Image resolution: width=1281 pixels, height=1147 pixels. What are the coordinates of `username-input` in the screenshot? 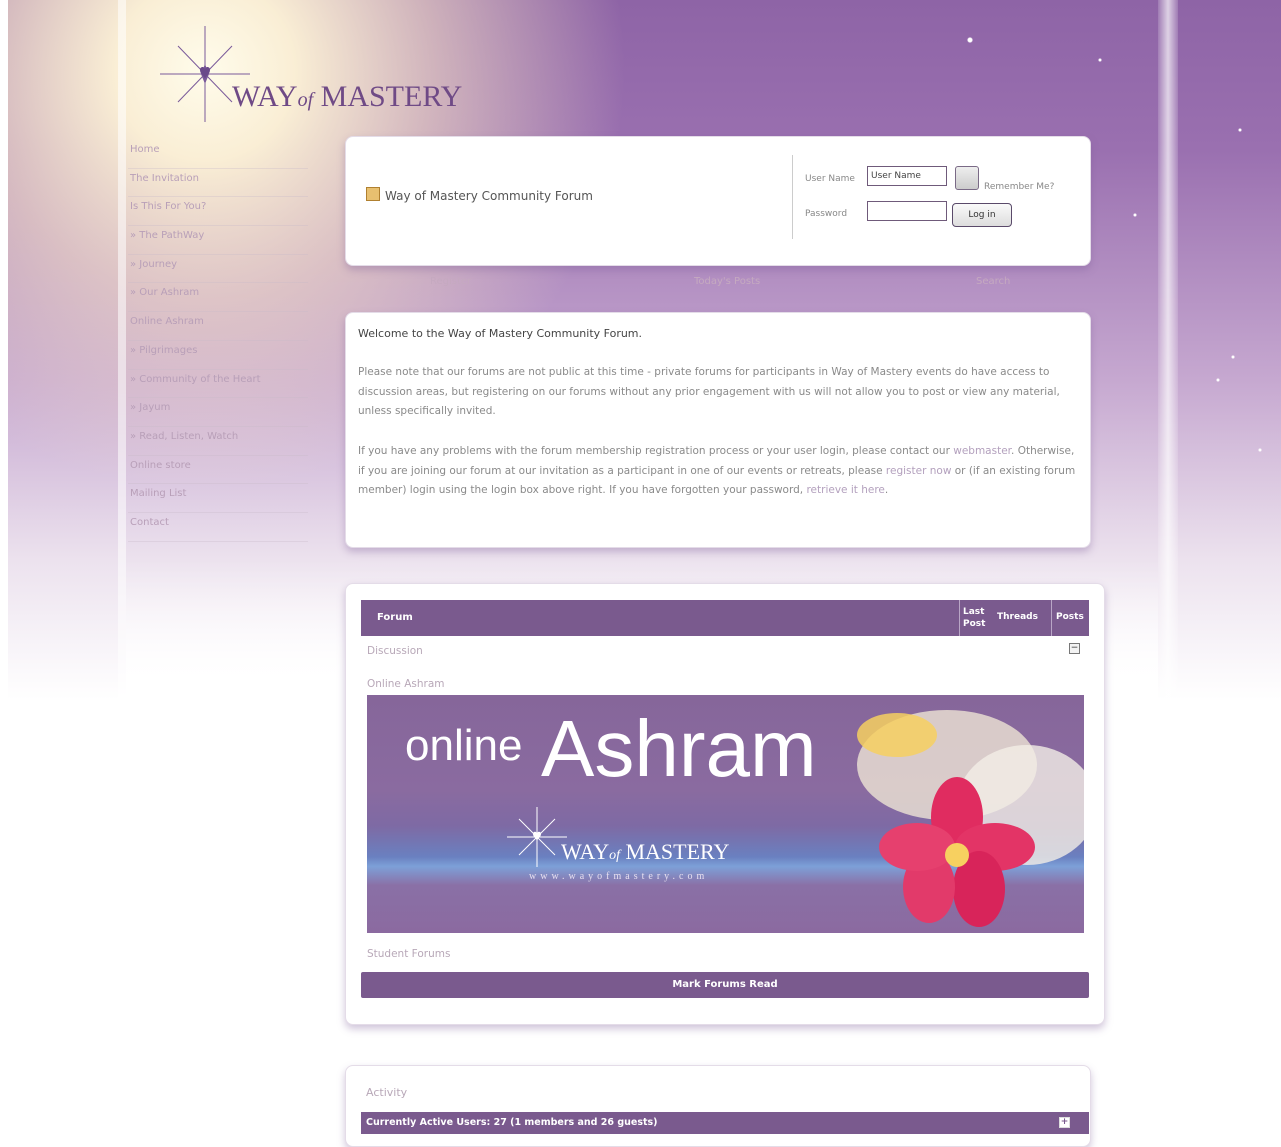 It's located at (907, 176).